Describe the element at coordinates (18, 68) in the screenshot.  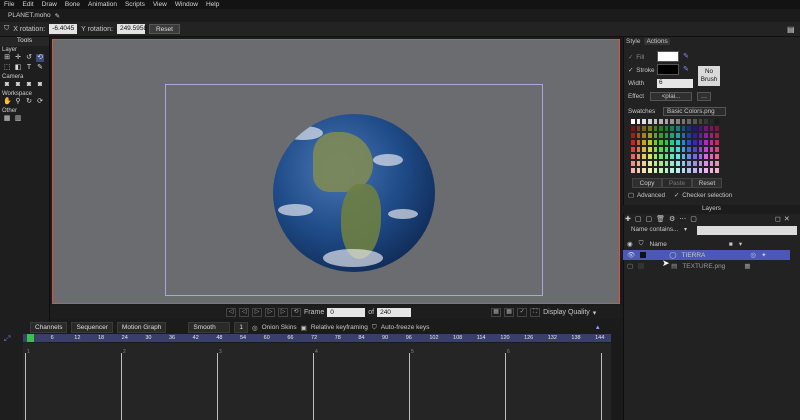
I see `shear-icon: ◧` at that location.